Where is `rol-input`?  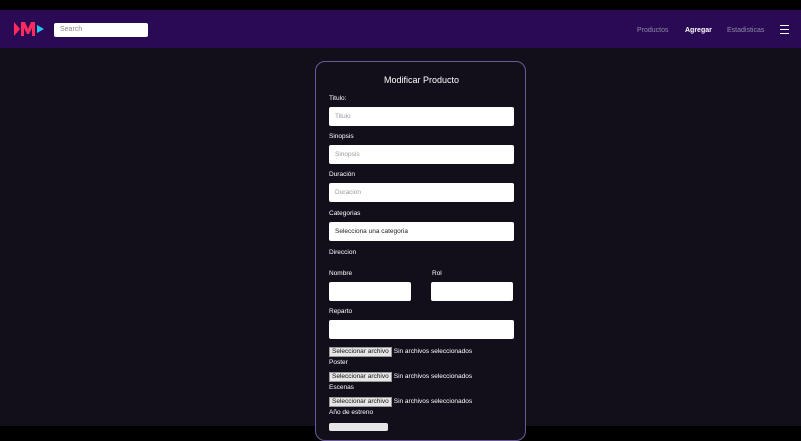
rol-input is located at coordinates (472, 291).